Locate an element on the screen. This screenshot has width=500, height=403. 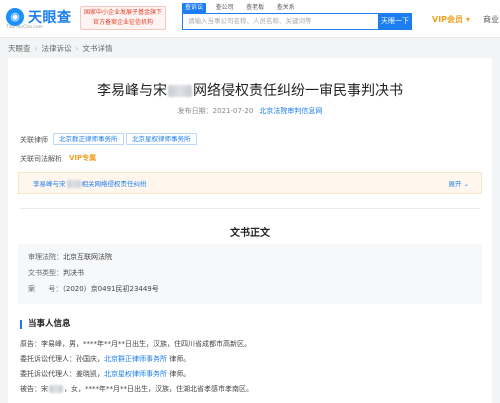
defendant-prefix: 被告：宋 is located at coordinates (34, 389).